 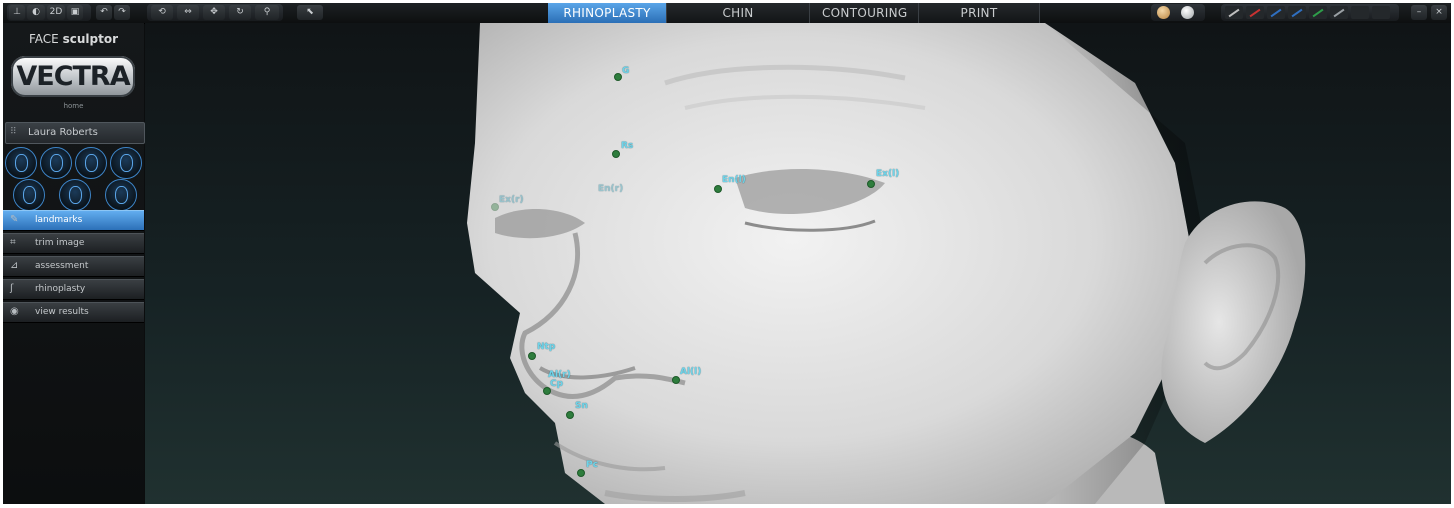 What do you see at coordinates (73, 106) in the screenshot?
I see `home-label: home` at bounding box center [73, 106].